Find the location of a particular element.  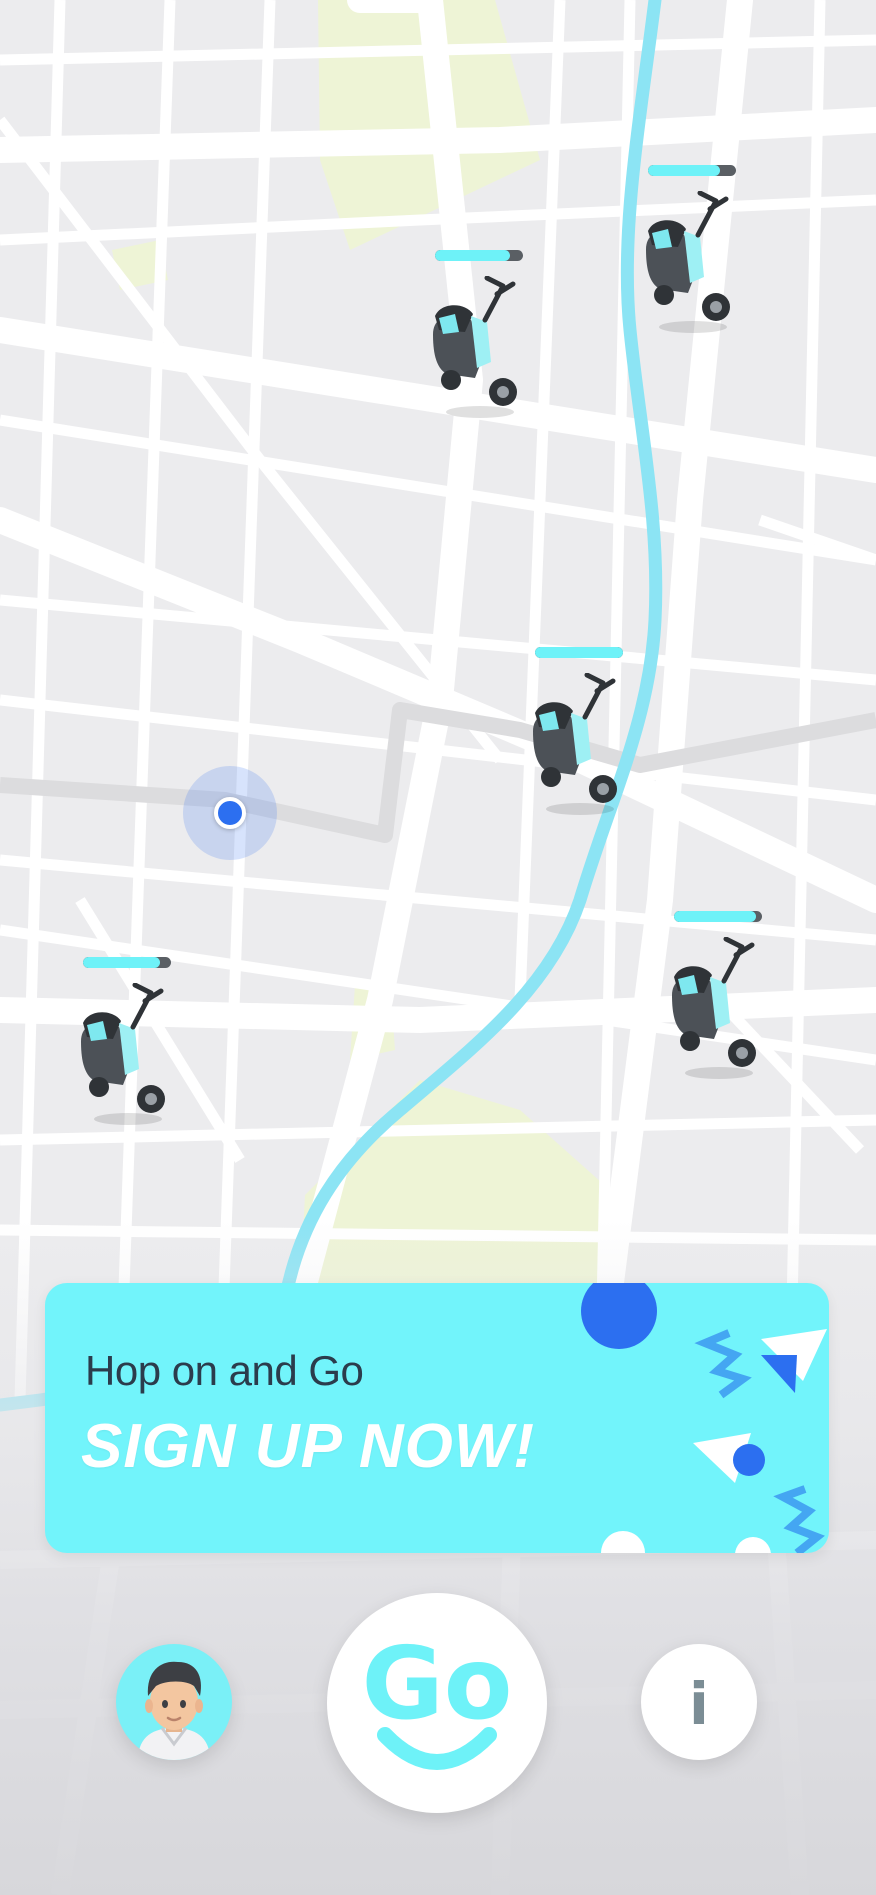

go-logo-text: Go is located at coordinates (437, 1683).